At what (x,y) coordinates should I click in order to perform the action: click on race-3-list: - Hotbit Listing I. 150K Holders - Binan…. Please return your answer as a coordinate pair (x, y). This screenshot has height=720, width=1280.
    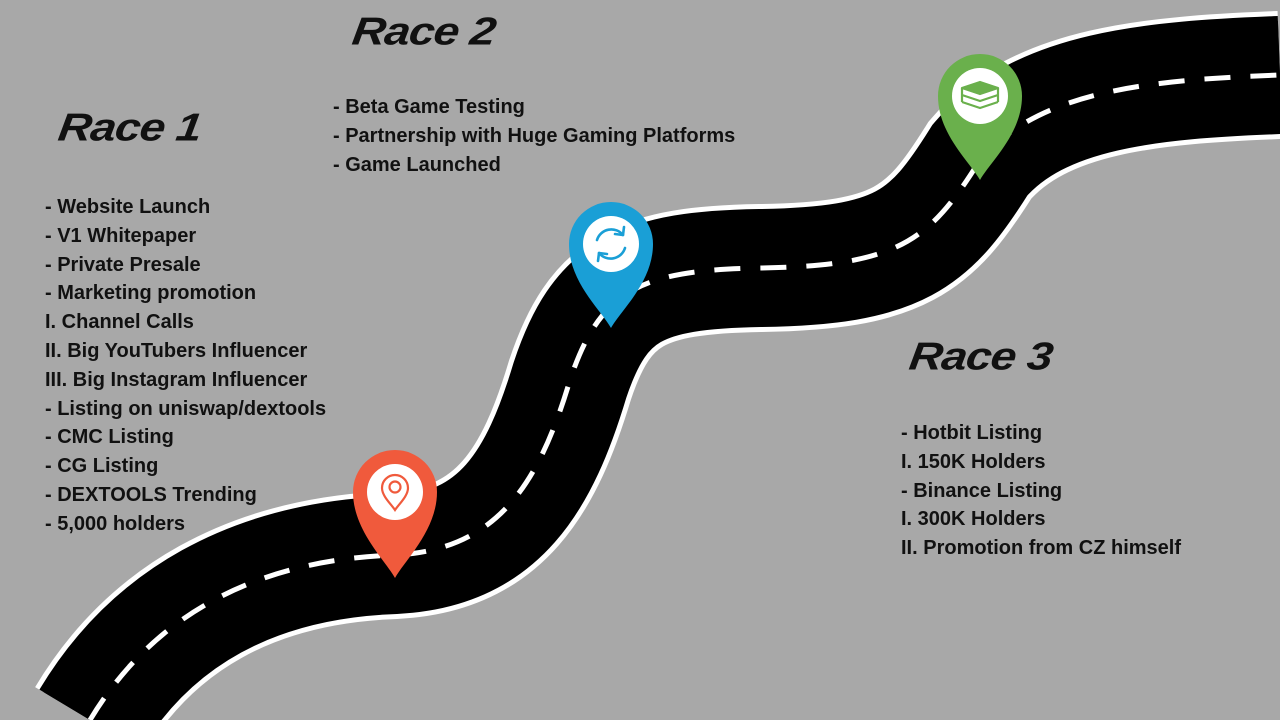
    Looking at the image, I should click on (1041, 491).